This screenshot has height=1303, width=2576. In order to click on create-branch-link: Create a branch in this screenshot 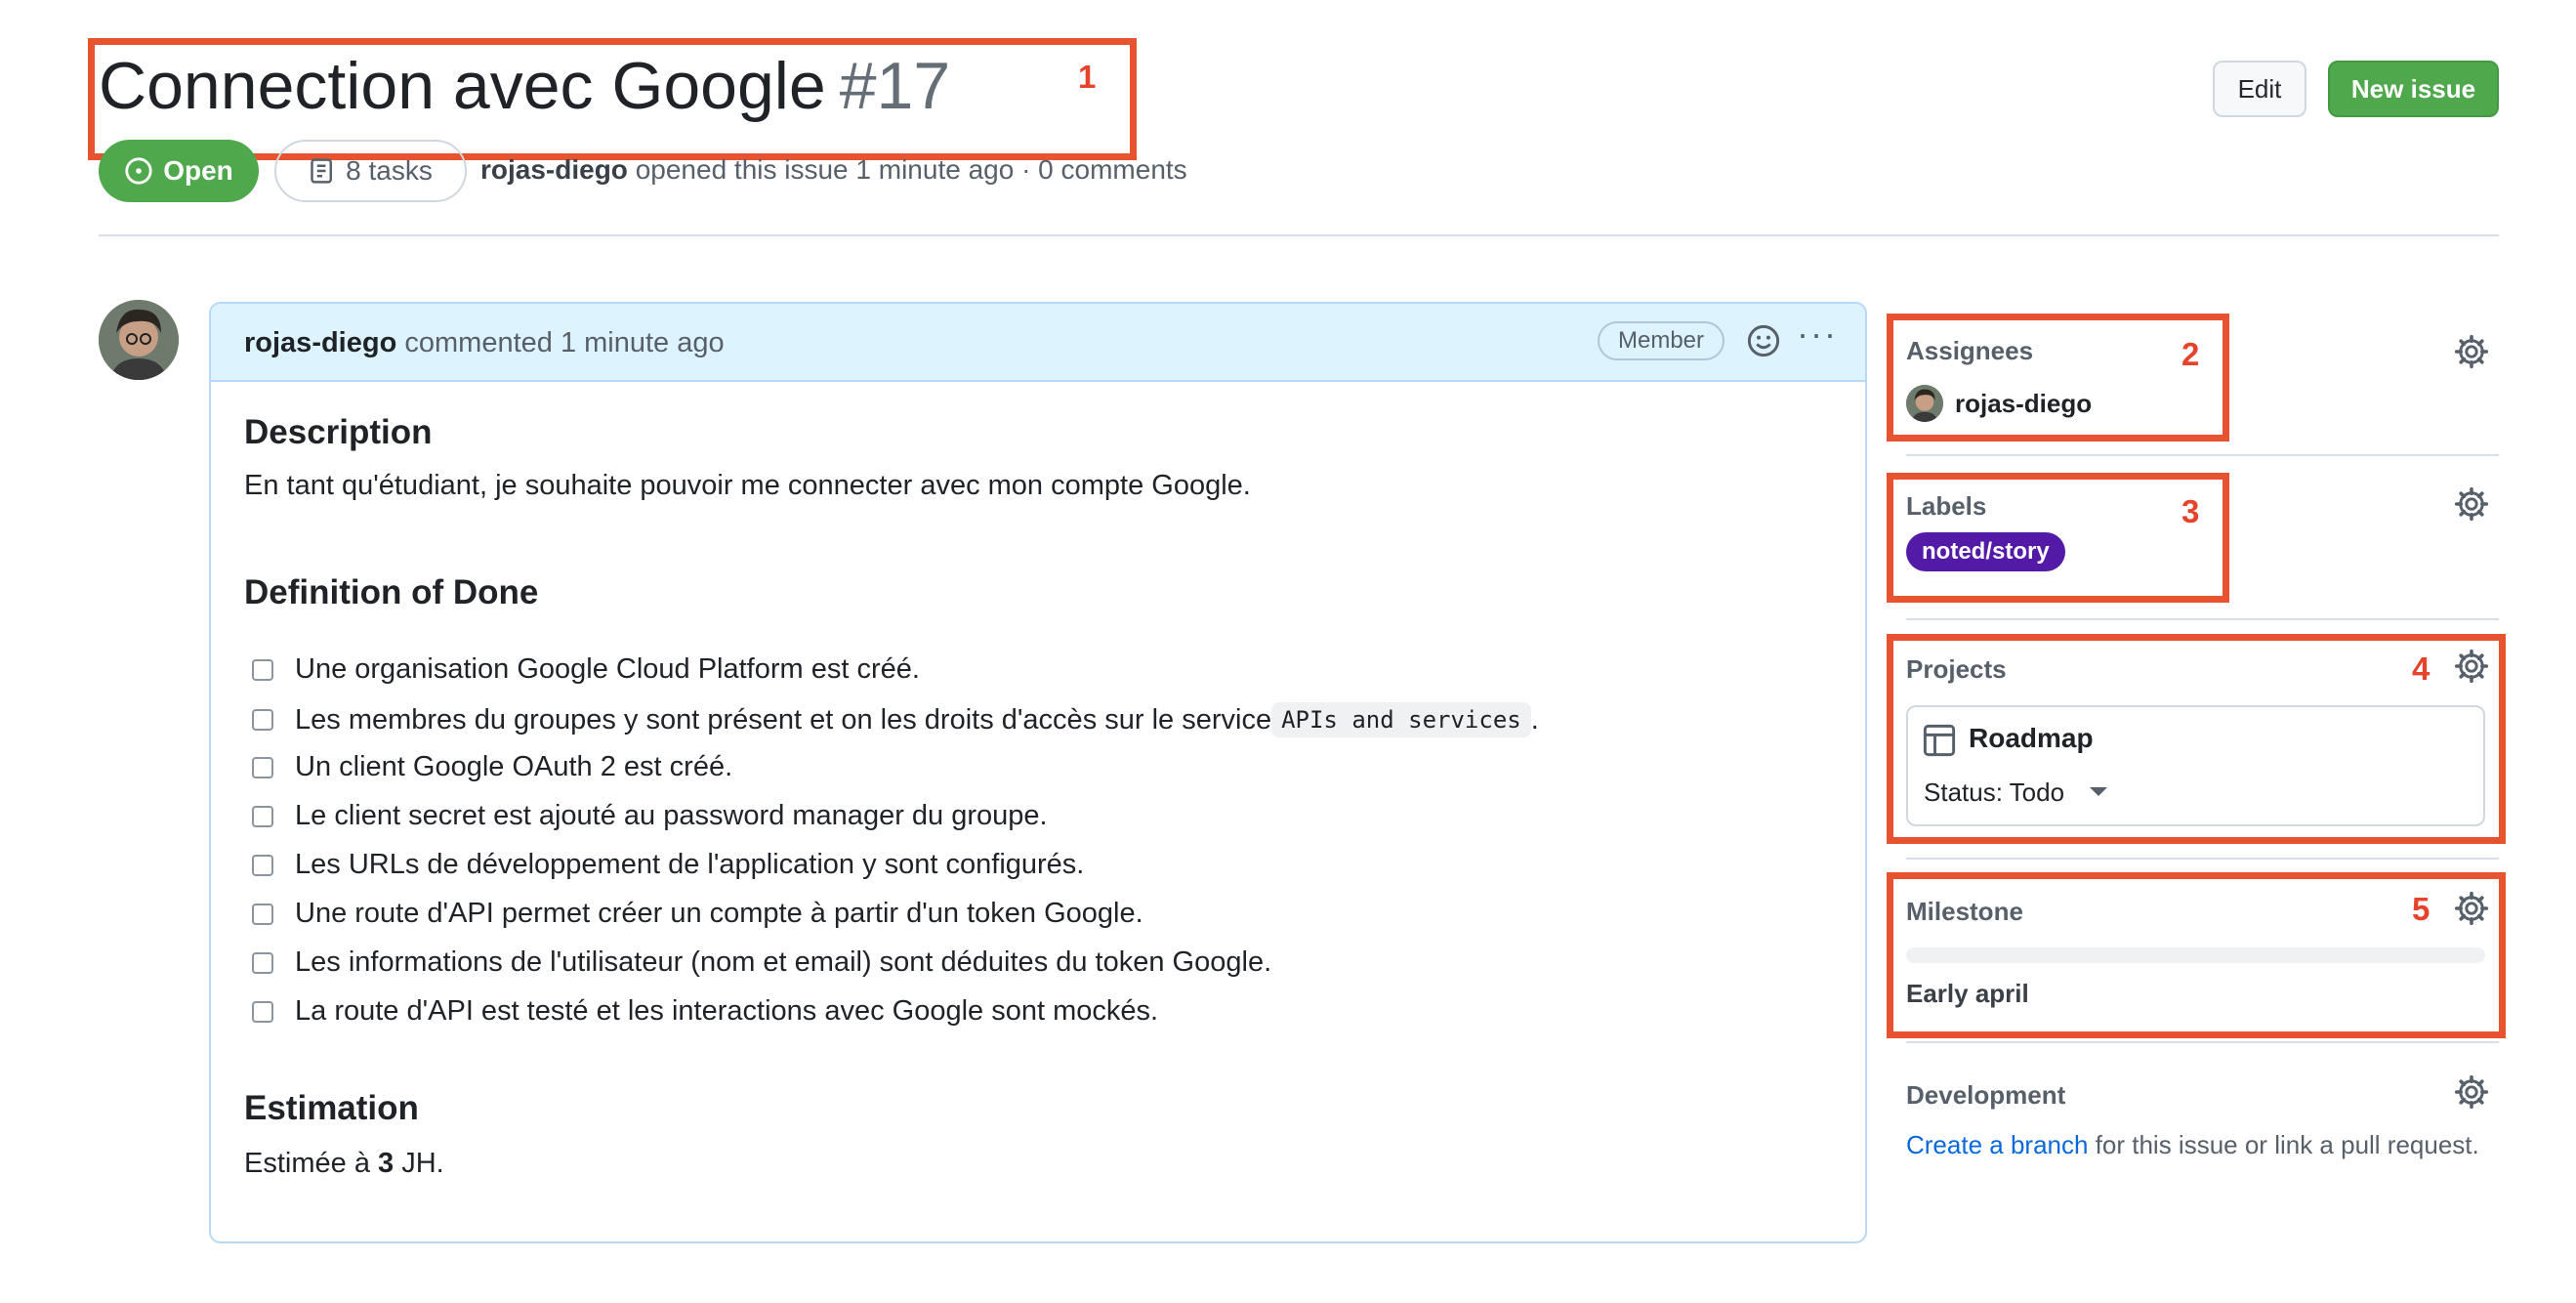, I will do `click(1997, 1144)`.